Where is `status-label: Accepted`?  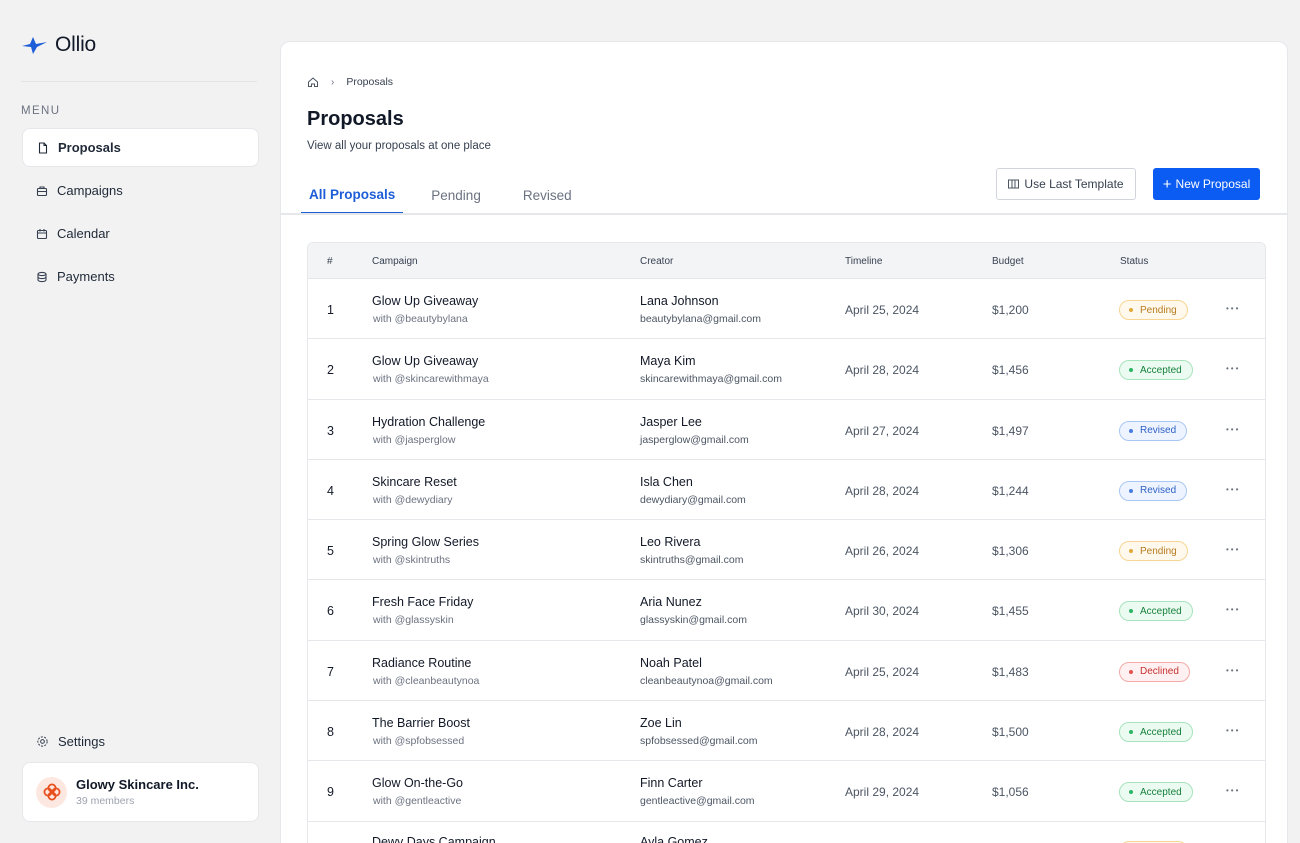 status-label: Accepted is located at coordinates (1161, 792).